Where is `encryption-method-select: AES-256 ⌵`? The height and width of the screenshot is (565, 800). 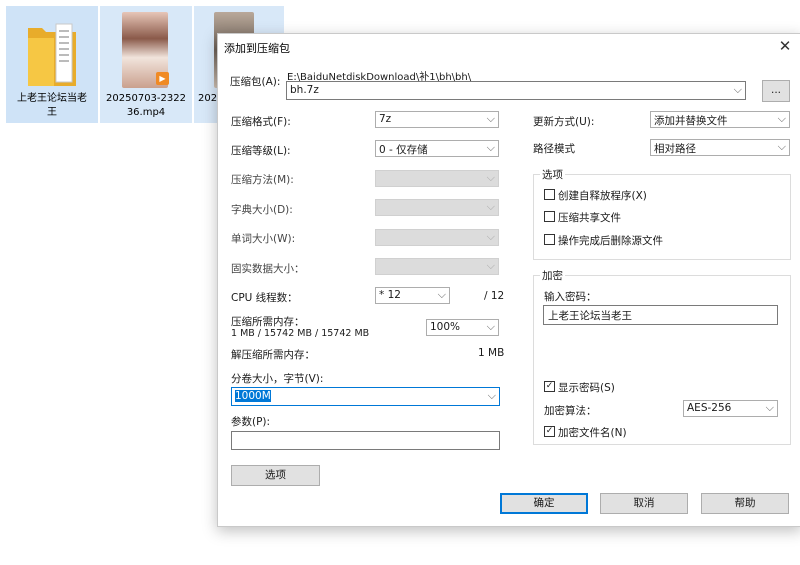 encryption-method-select: AES-256 ⌵ is located at coordinates (730, 408).